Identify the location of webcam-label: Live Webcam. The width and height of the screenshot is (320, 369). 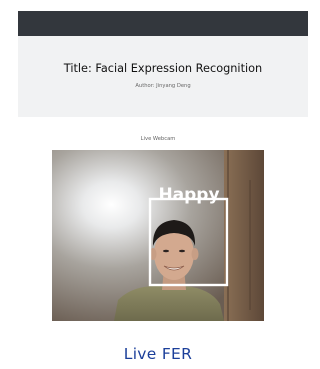
(158, 139).